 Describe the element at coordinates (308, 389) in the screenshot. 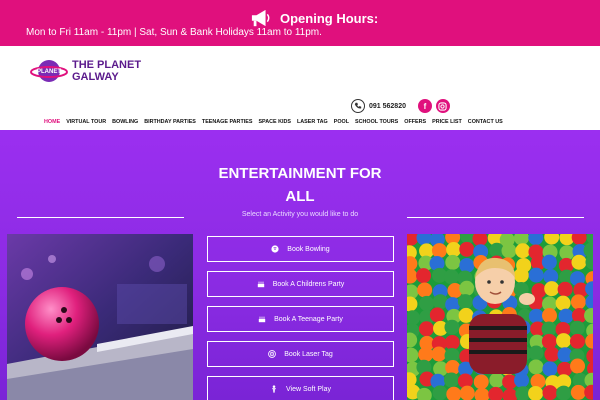

I see `view-soft-play-label: View Soft Play` at that location.